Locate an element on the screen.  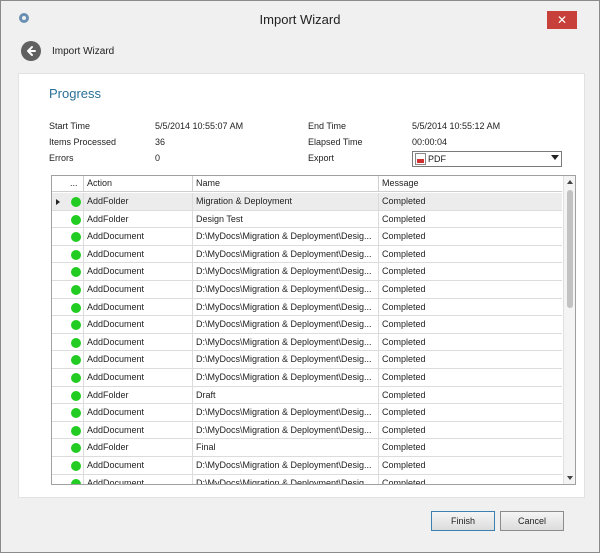
scroll-down-arrow-icon is located at coordinates (570, 478).